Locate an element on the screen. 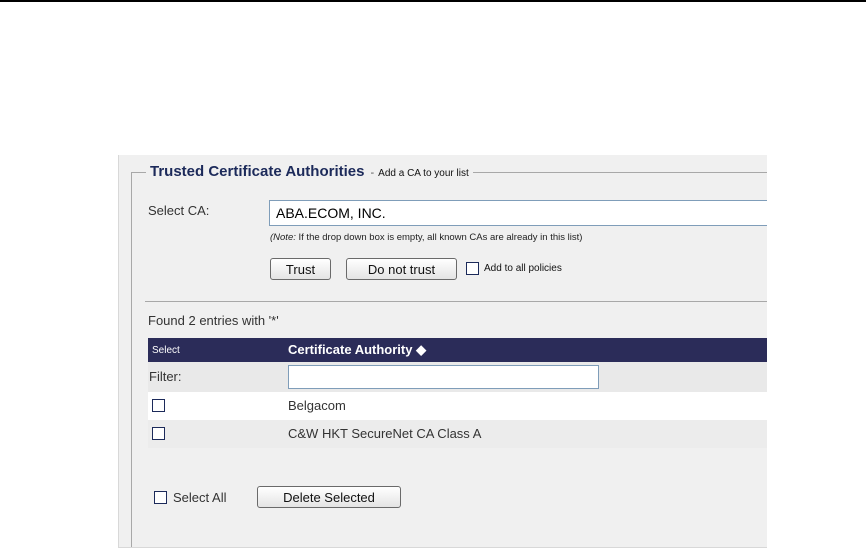  filter-label: Filter: is located at coordinates (165, 376).